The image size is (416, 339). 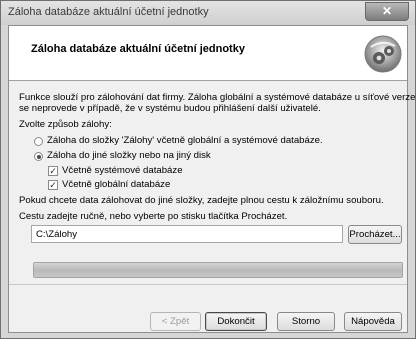 What do you see at coordinates (175, 321) in the screenshot?
I see `back-button: < Zpět` at bounding box center [175, 321].